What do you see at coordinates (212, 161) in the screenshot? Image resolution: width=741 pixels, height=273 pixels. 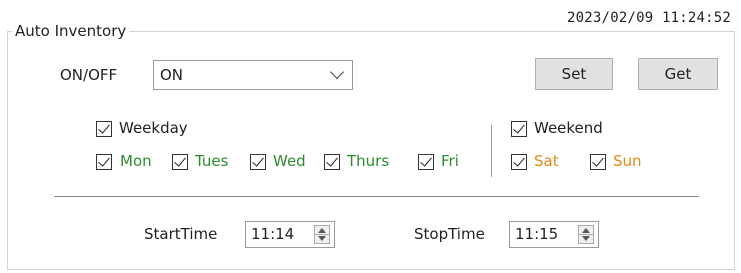 I see `tues-label: Tues` at bounding box center [212, 161].